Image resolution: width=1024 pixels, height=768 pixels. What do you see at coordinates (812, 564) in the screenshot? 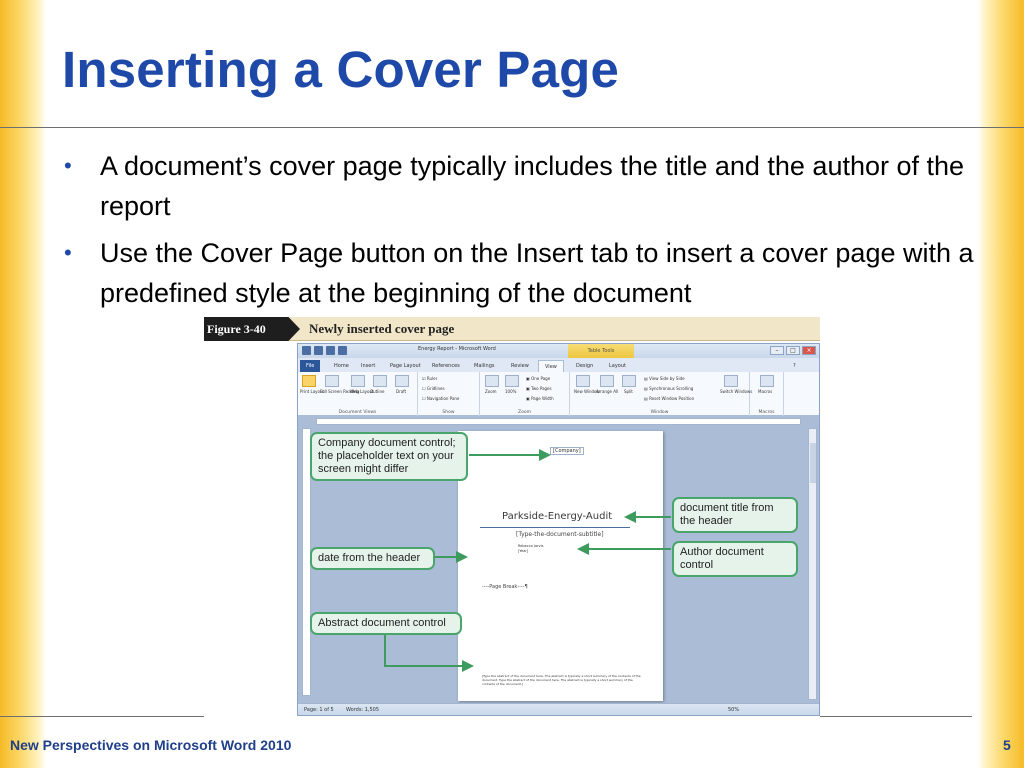
I see `vertical-scrollbar` at bounding box center [812, 564].